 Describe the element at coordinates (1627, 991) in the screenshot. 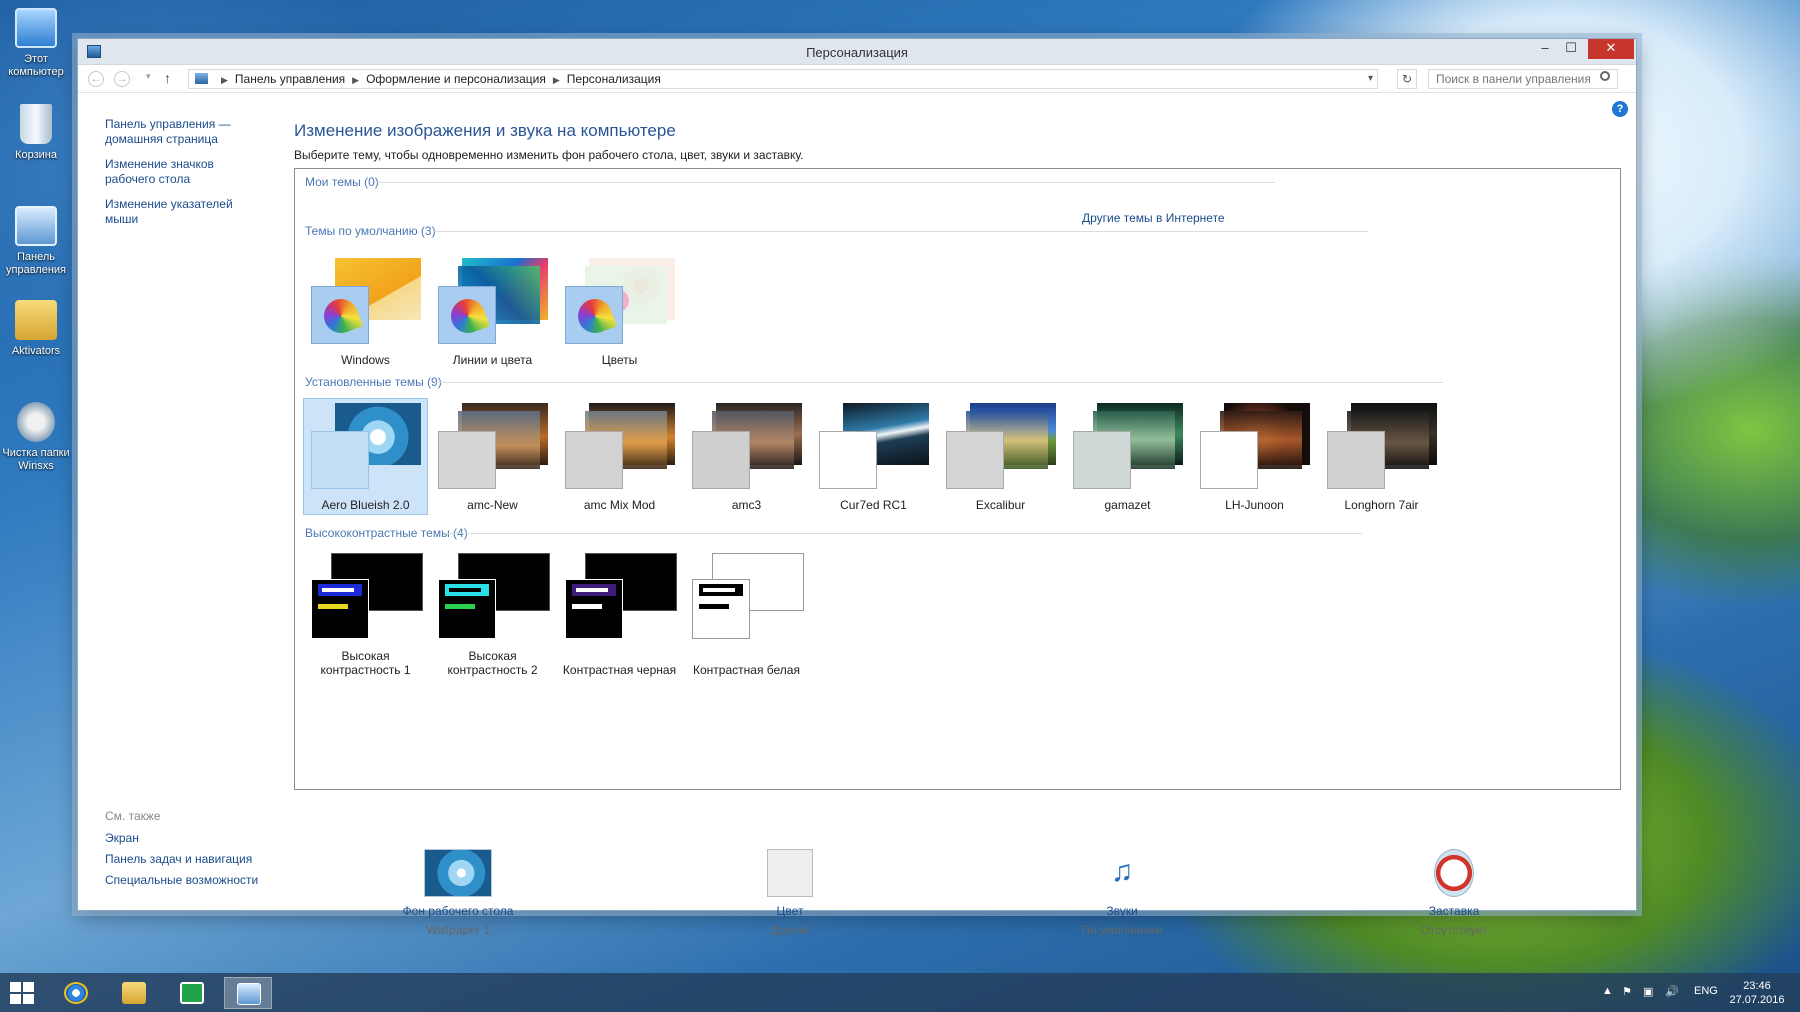

I see `action-center-flag-icon: ⚑` at that location.